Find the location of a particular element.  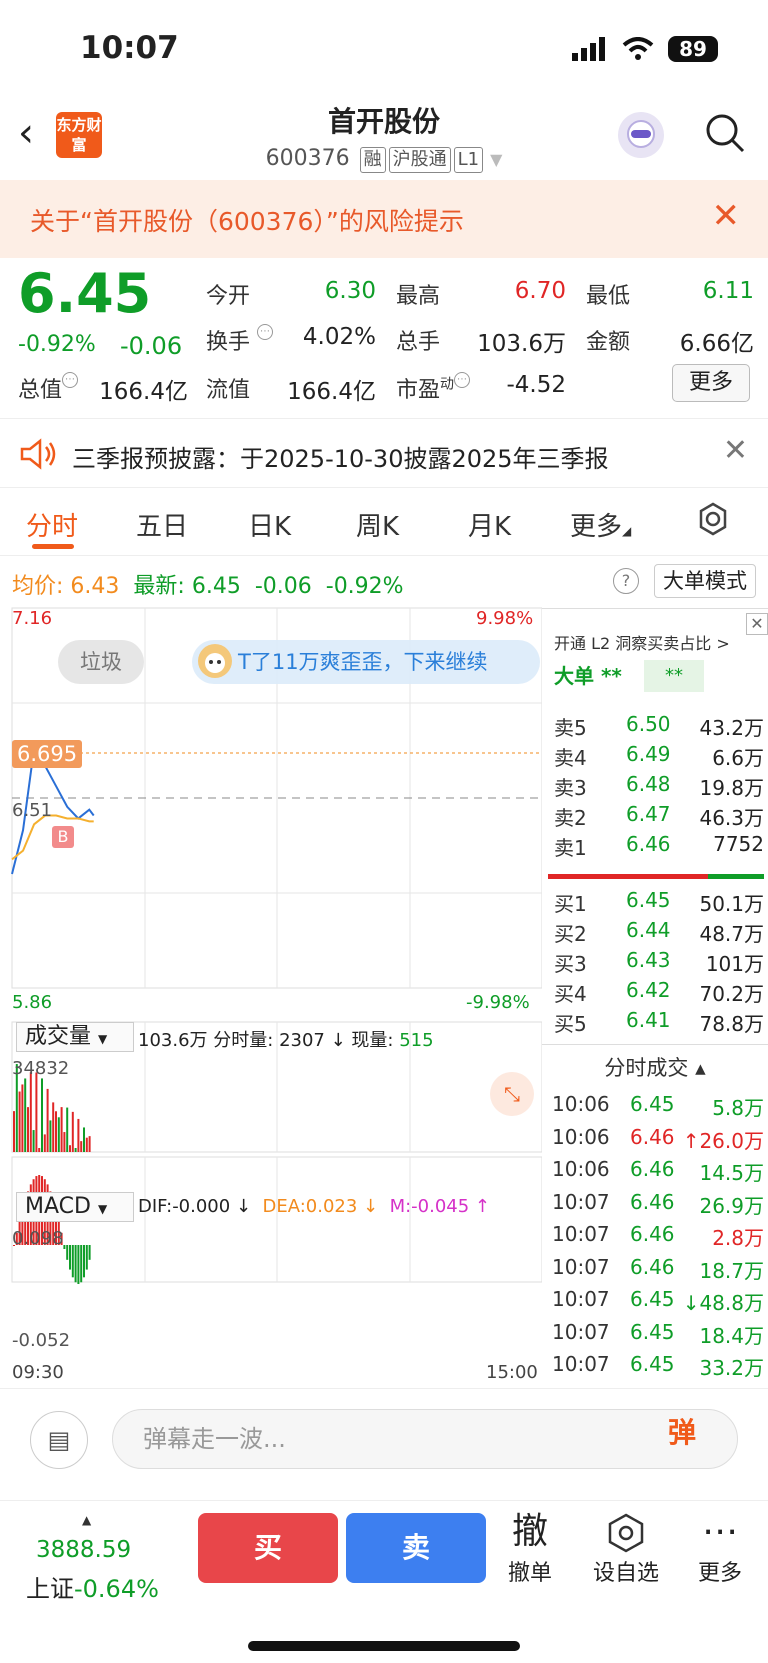

tab-weekly-k: 周K is located at coordinates (377, 524).